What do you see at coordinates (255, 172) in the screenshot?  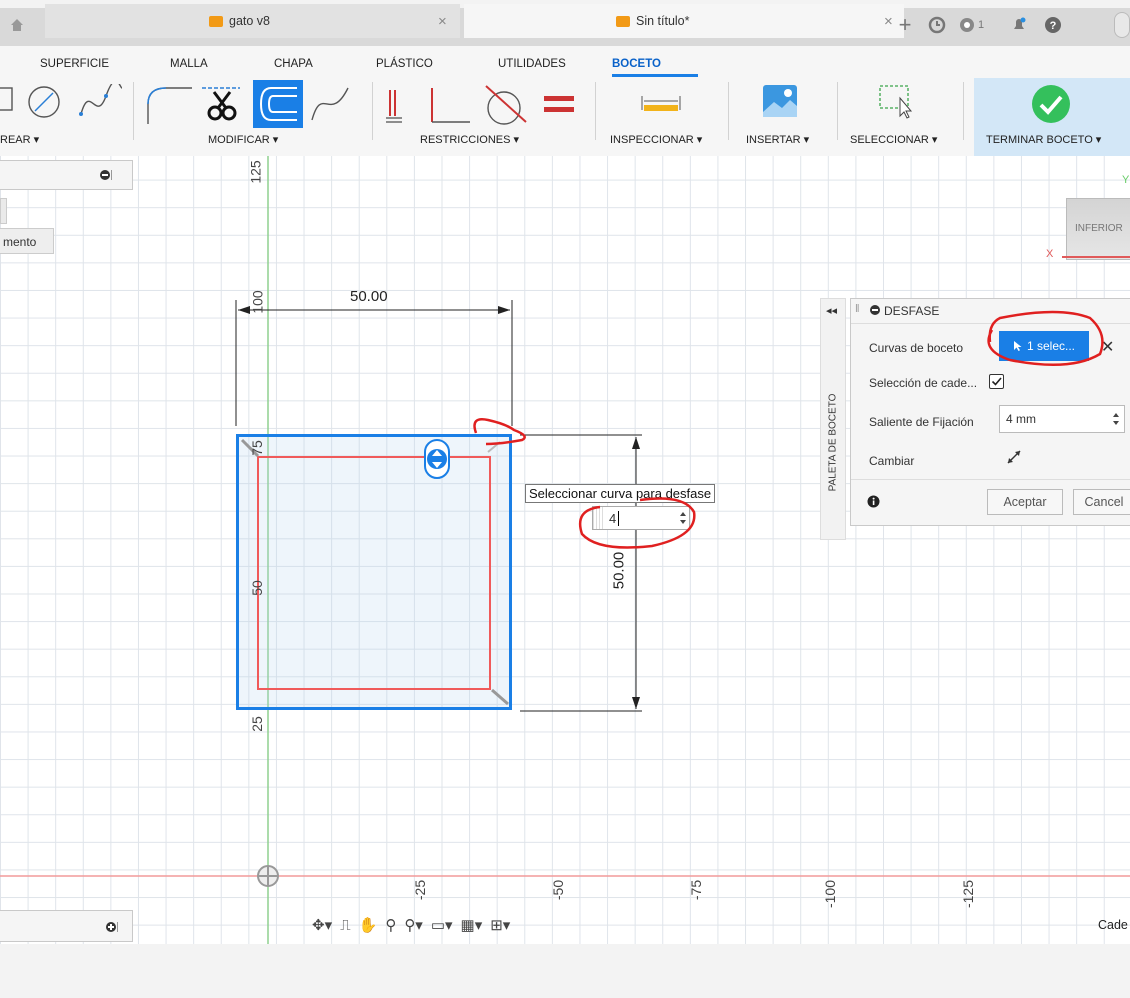 I see `ruler-label: 125` at bounding box center [255, 172].